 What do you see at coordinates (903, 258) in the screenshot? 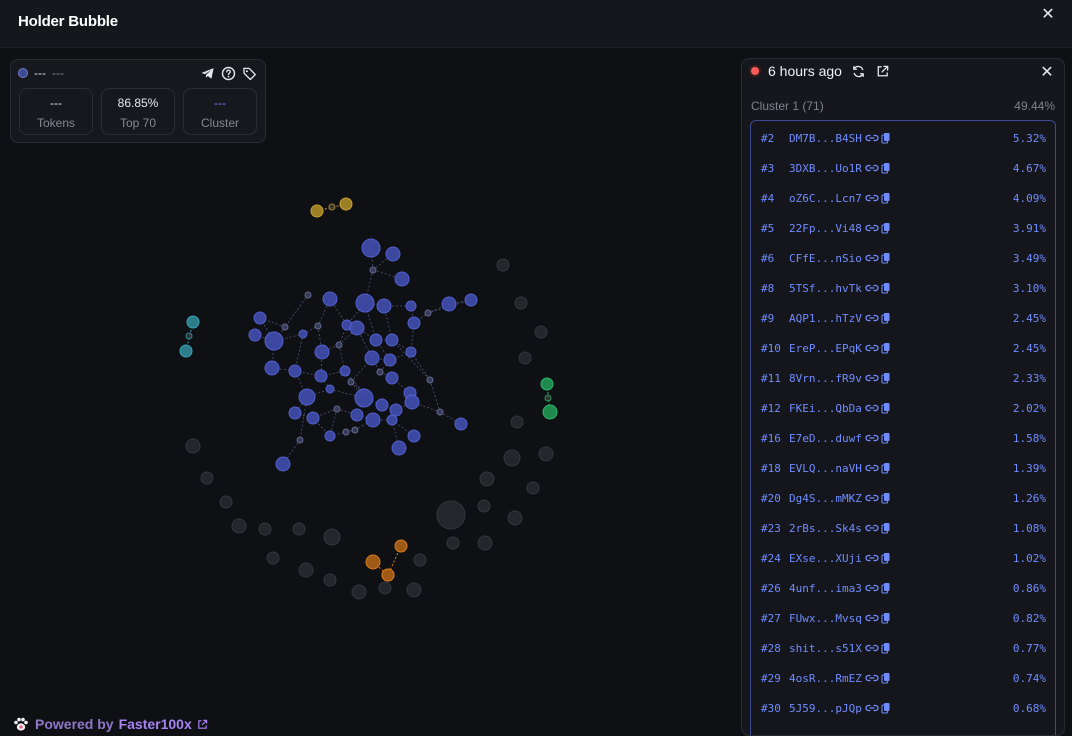
I see `list-item: #6 CFfE...nSio 3.49%` at bounding box center [903, 258].